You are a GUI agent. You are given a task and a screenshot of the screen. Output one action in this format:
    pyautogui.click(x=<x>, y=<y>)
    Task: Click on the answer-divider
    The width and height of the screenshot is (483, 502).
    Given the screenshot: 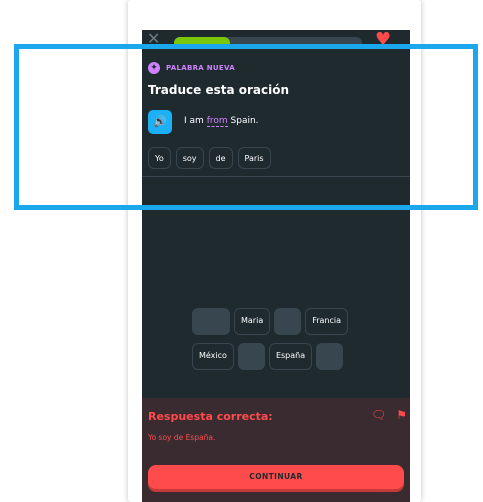 What is the action you would take?
    pyautogui.click(x=276, y=176)
    